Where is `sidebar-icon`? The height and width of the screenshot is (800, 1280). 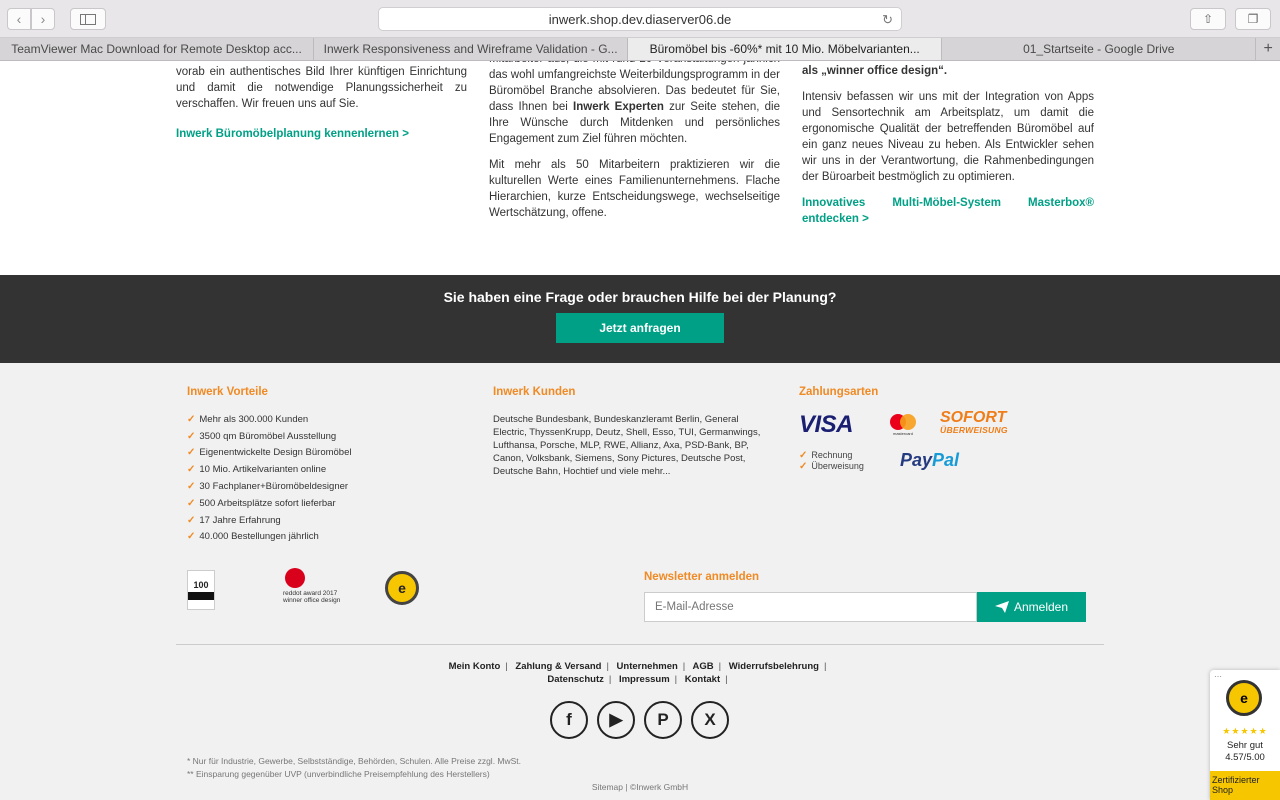
sidebar-icon is located at coordinates (88, 19).